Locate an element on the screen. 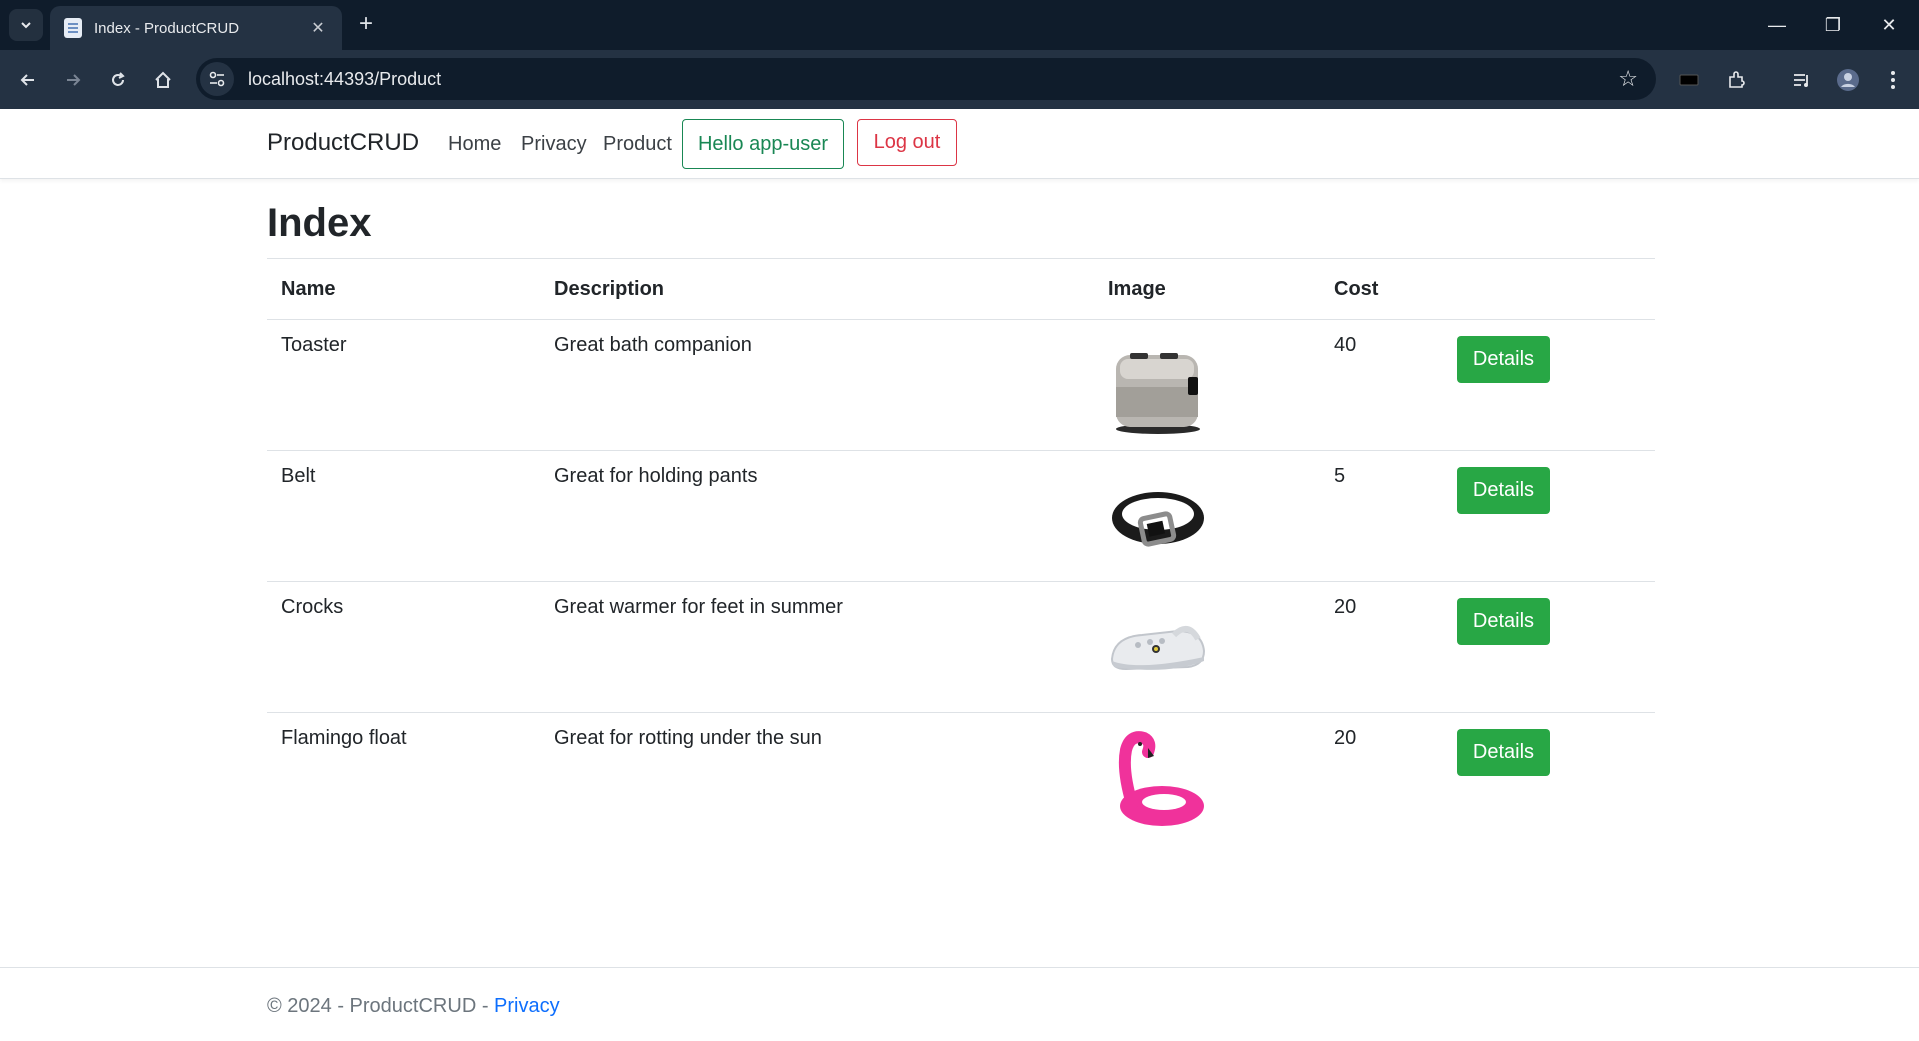 Image resolution: width=1919 pixels, height=1041 pixels. table-header-row: Name Description Image Cost is located at coordinates (961, 289).